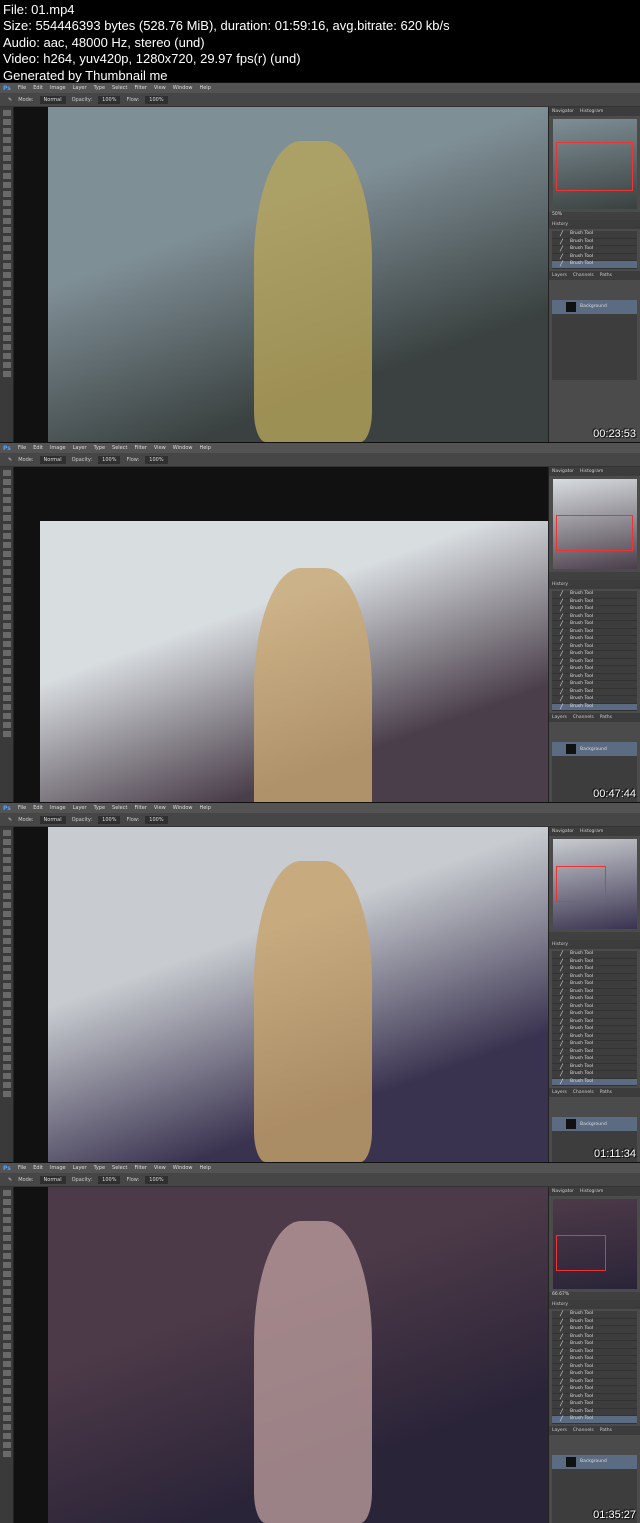 The width and height of the screenshot is (640, 1523). I want to click on tab-histogram: Histogram, so click(591, 831).